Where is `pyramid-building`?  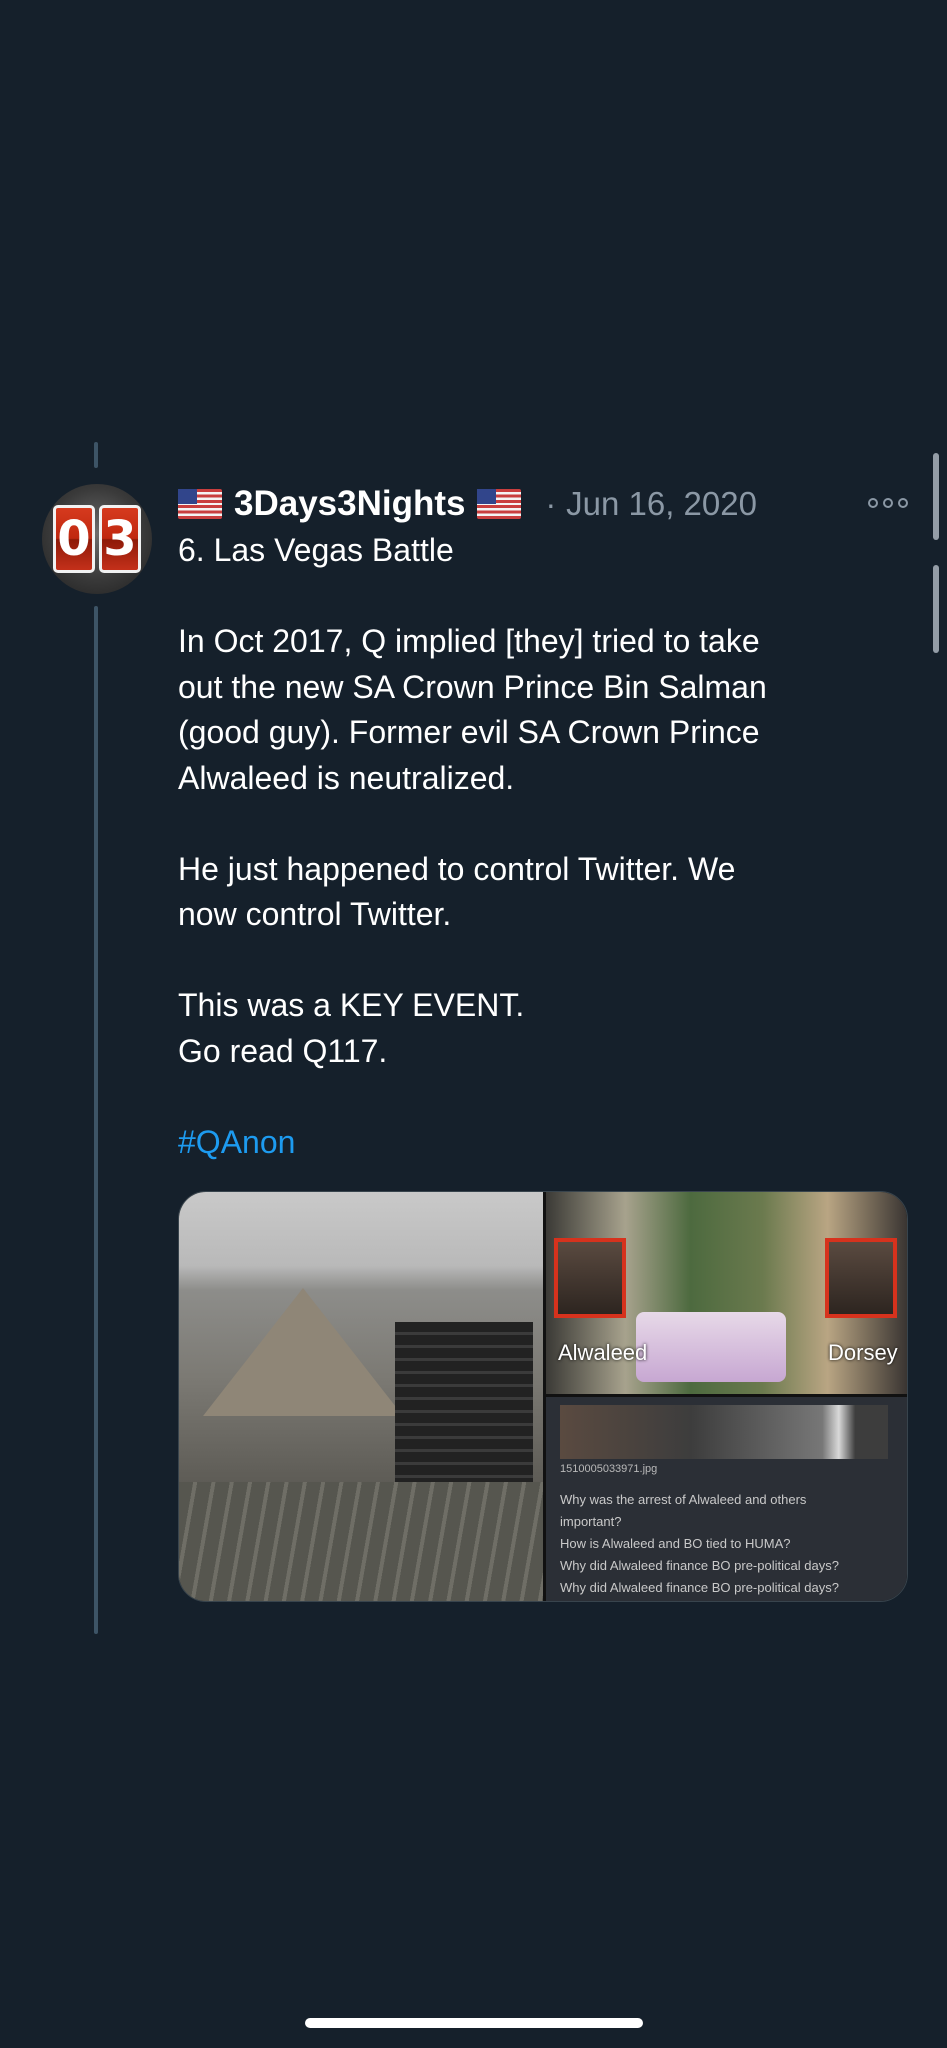
pyramid-building is located at coordinates (303, 1352).